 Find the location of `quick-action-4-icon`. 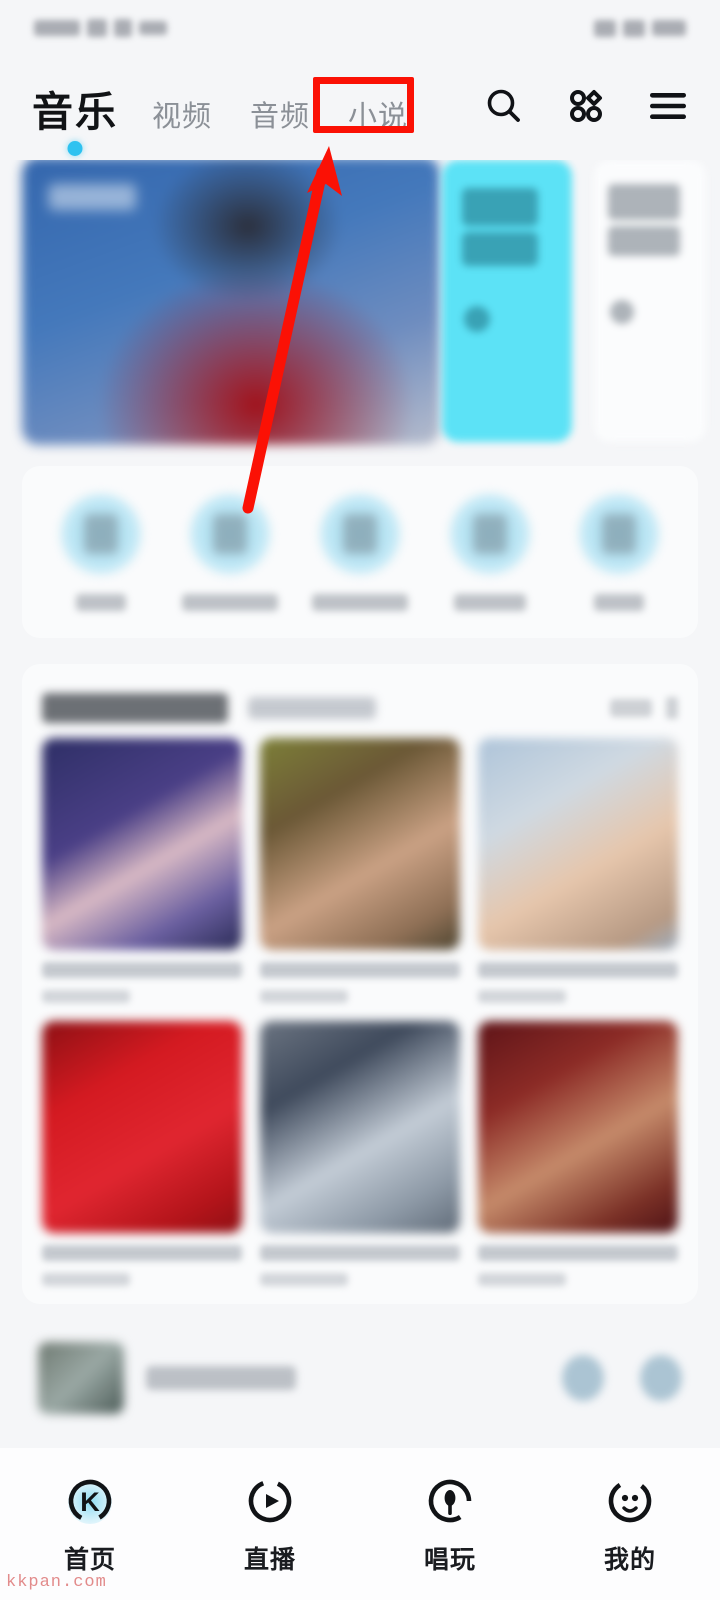

quick-action-4-icon is located at coordinates (489, 533).